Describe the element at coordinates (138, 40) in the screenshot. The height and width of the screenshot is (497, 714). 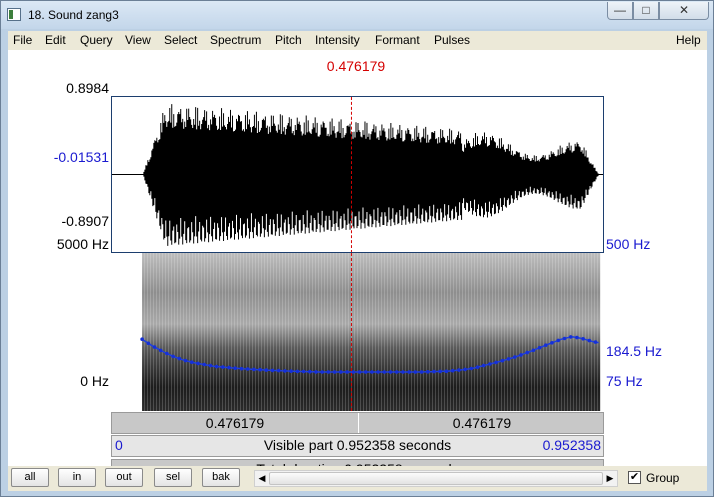
I see `menu-view: View` at that location.